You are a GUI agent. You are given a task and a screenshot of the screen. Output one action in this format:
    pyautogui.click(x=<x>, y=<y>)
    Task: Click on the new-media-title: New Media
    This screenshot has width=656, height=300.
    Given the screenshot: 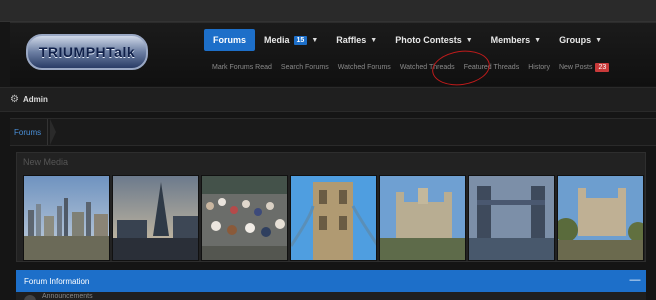 What is the action you would take?
    pyautogui.click(x=46, y=162)
    